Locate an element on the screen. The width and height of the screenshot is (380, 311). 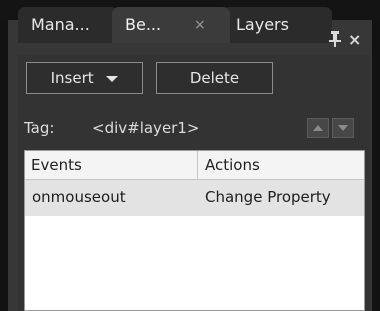
tab-behaviors: Be... × is located at coordinates (171, 25).